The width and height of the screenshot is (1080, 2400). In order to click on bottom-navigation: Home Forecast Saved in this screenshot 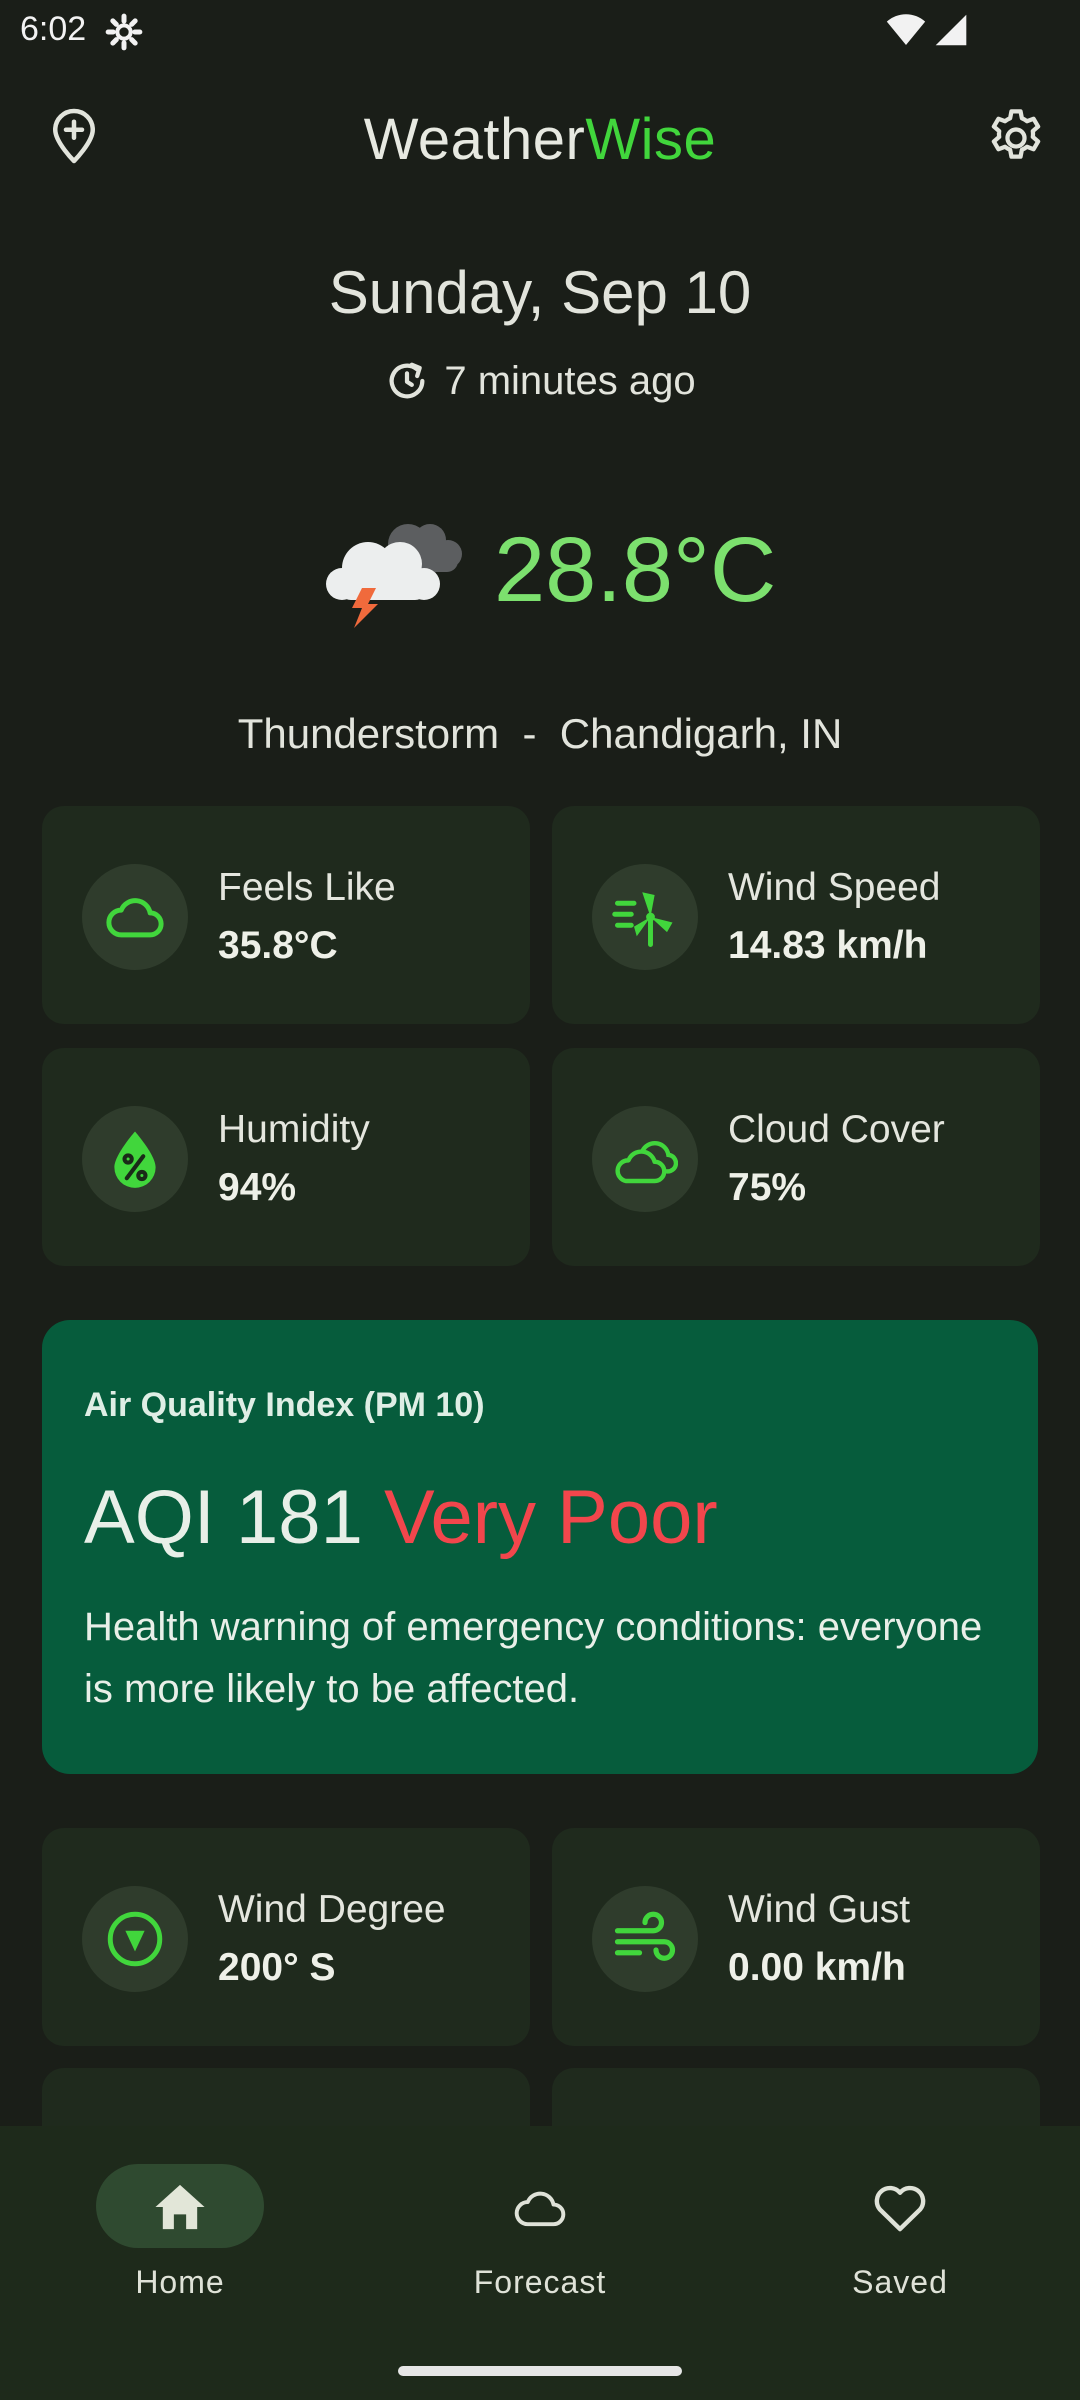, I will do `click(540, 2263)`.